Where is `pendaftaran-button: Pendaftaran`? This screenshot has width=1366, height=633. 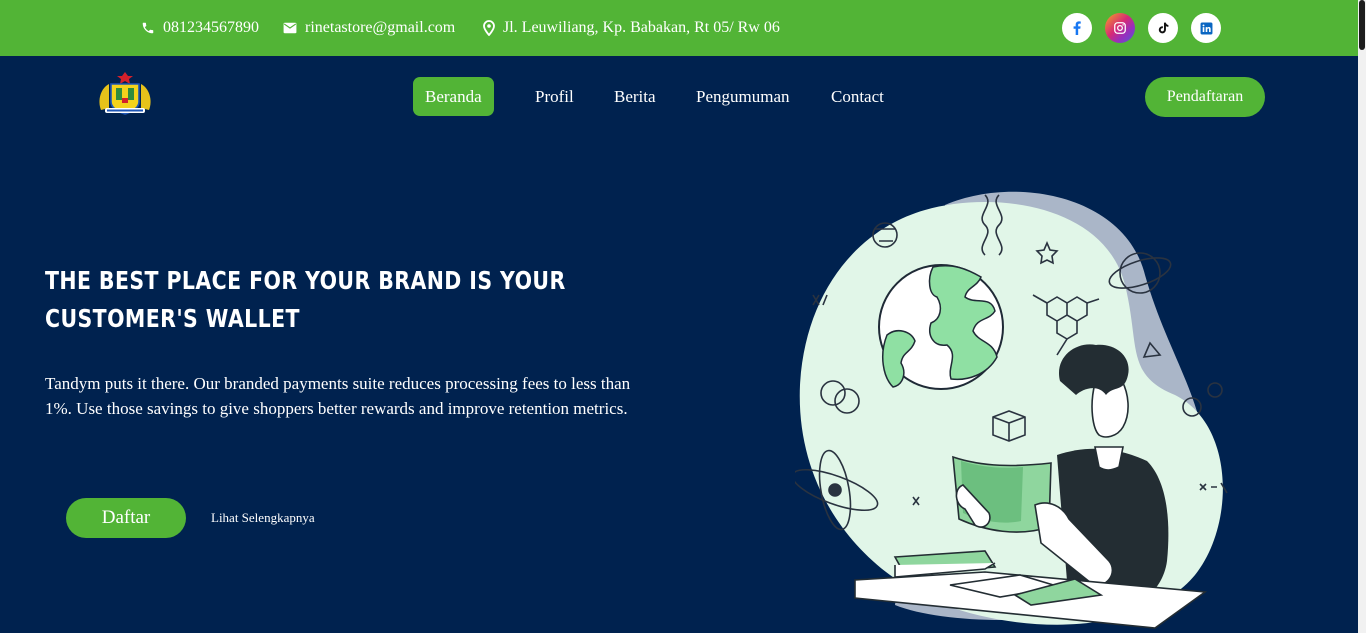 pendaftaran-button: Pendaftaran is located at coordinates (1205, 97).